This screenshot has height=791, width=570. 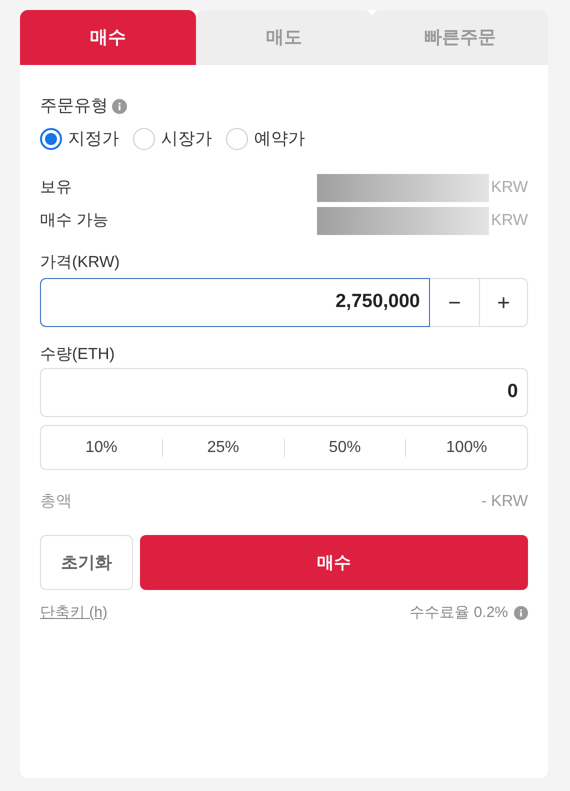 I want to click on radio-label: 시장가, so click(x=186, y=139).